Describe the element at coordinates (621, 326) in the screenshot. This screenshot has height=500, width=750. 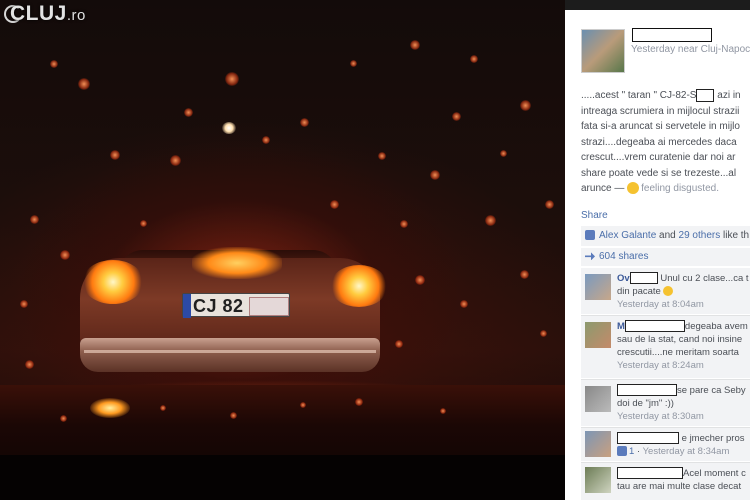
I see `commenter-name: M` at that location.